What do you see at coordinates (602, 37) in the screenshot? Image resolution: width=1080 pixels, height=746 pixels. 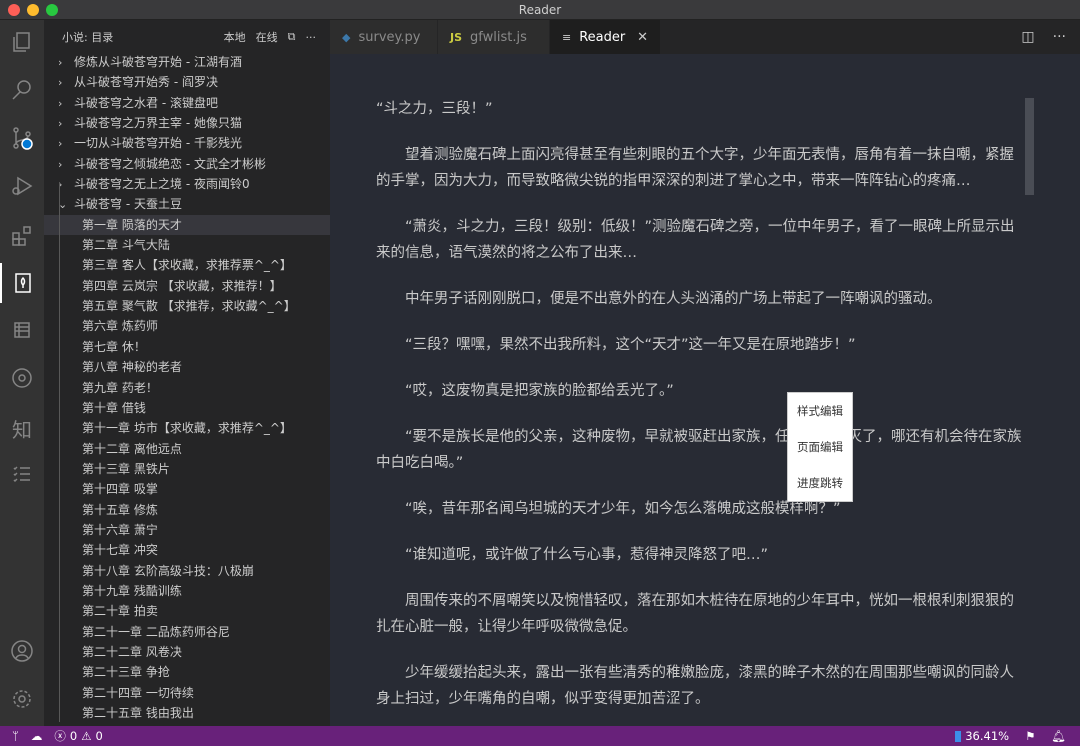 I see `tab-label: Reader` at bounding box center [602, 37].